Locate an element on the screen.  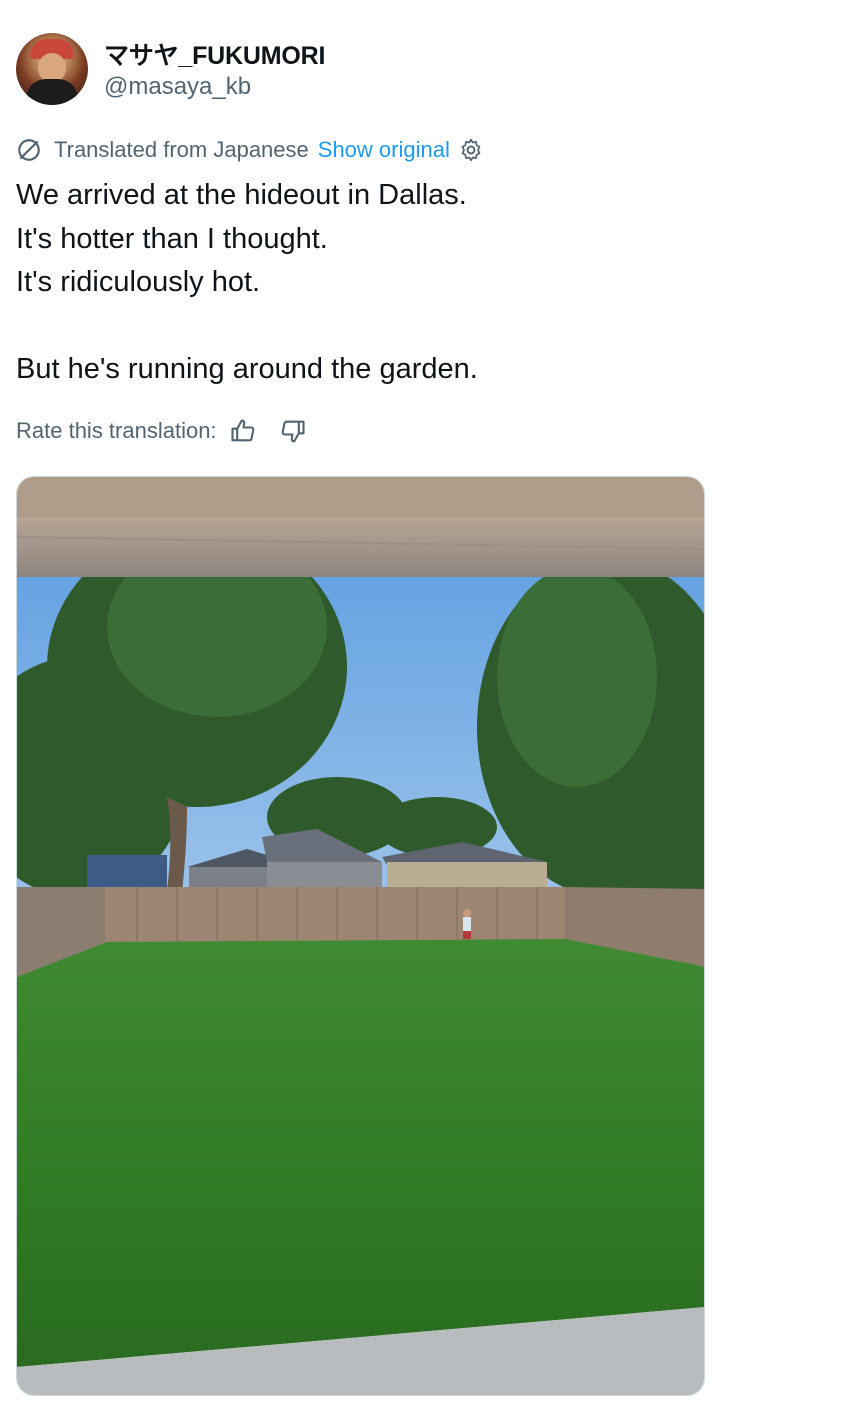
avatar is located at coordinates (52, 69).